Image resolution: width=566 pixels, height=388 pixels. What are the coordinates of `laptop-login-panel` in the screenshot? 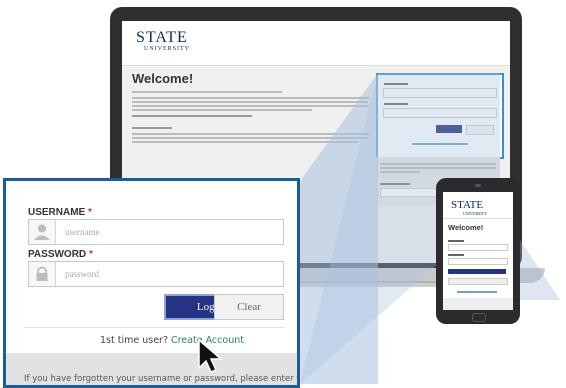 It's located at (440, 116).